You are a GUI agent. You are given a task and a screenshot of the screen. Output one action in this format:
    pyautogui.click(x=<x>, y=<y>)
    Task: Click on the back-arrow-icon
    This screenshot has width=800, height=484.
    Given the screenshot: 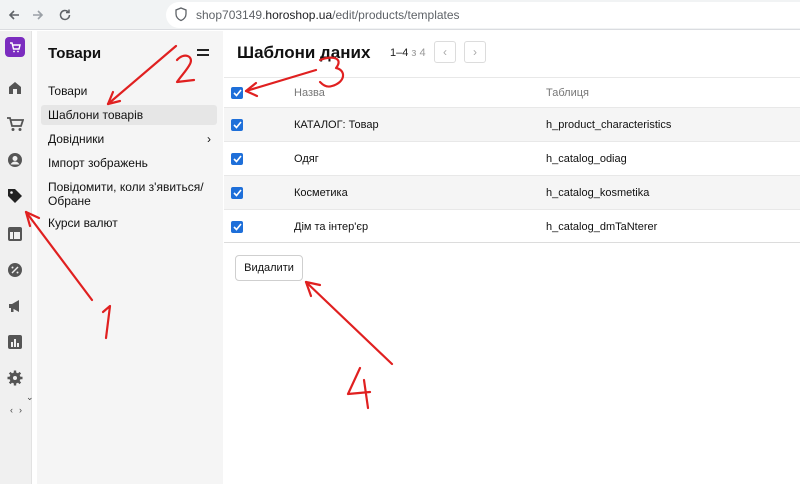 What is the action you would take?
    pyautogui.click(x=13, y=15)
    